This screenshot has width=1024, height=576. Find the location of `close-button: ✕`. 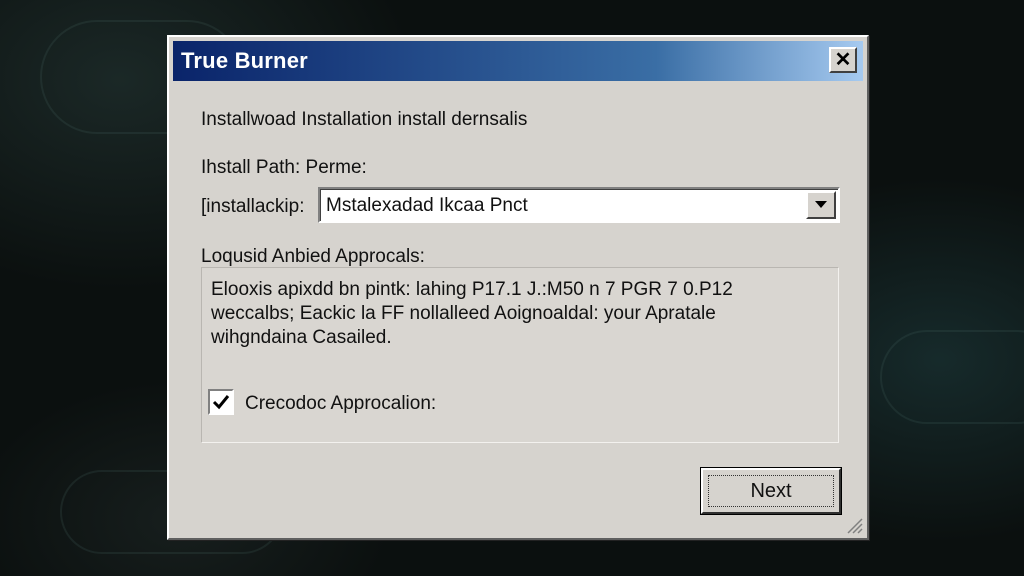

close-button: ✕ is located at coordinates (843, 60).